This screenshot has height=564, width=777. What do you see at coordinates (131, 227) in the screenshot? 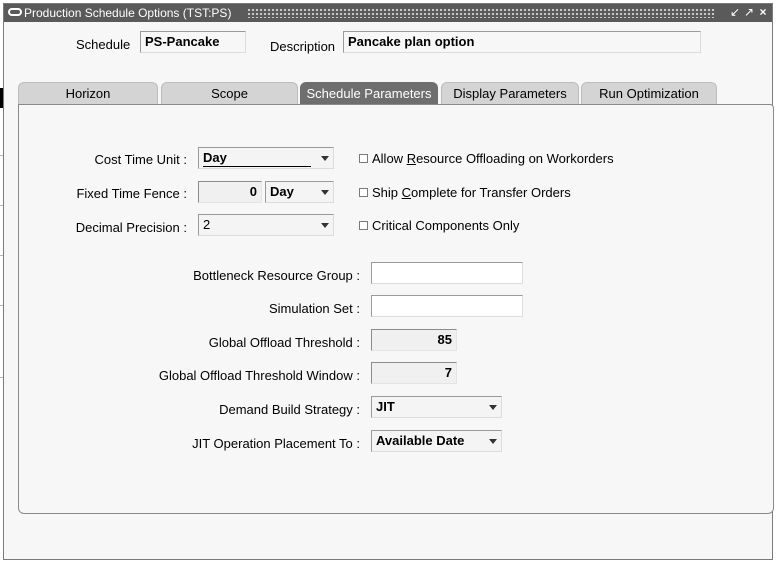
I see `decimal-precision-label: Decimal Precision :` at bounding box center [131, 227].